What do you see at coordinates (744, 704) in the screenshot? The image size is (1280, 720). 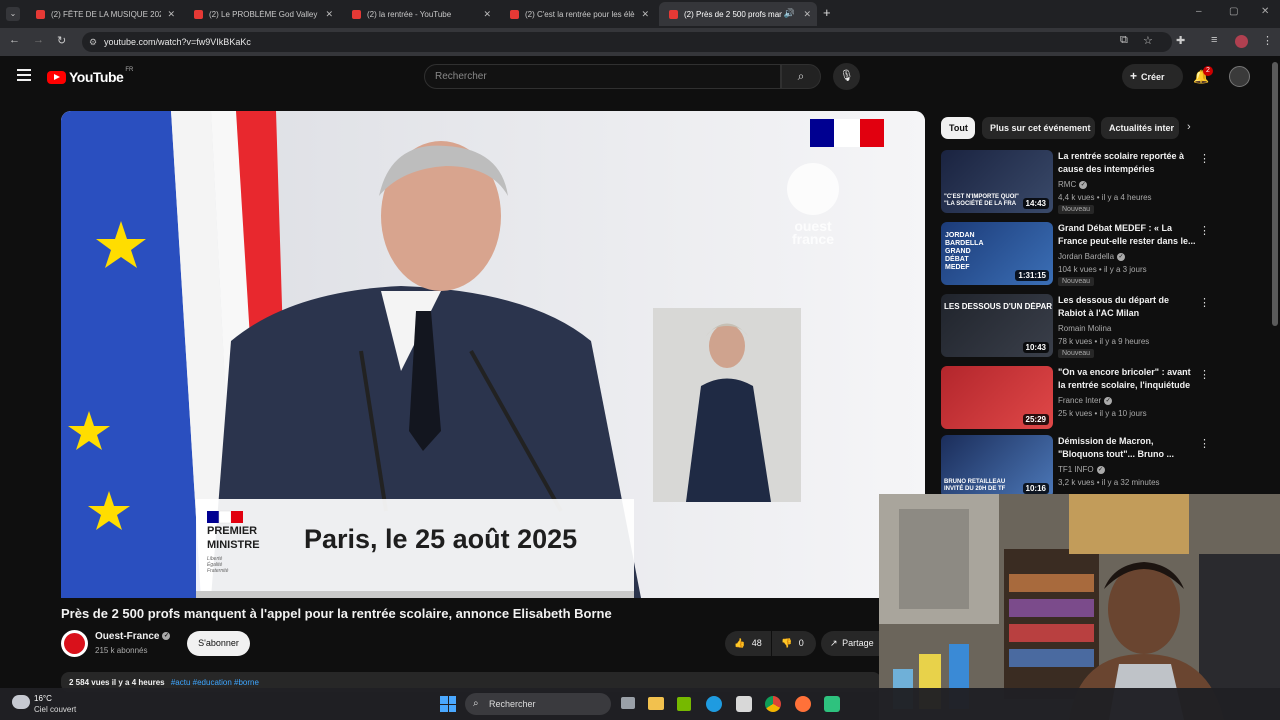 I see `store-icon` at bounding box center [744, 704].